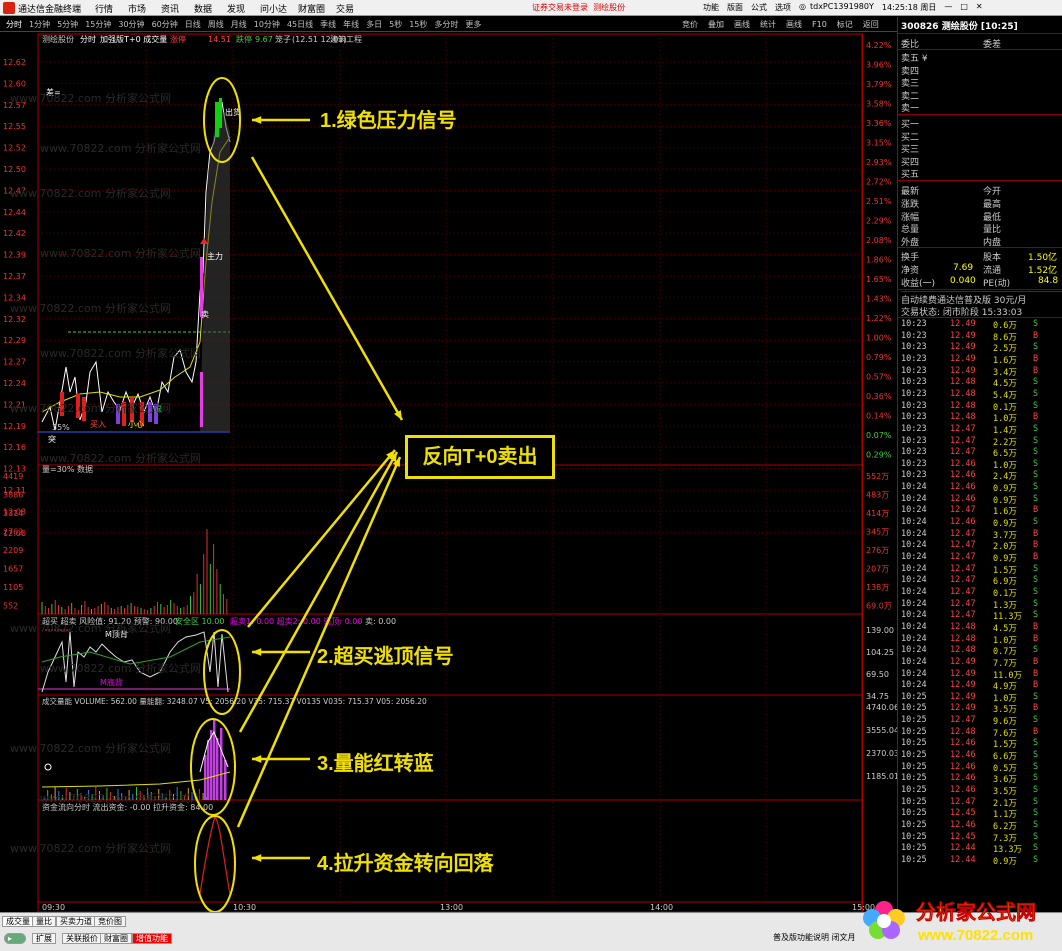 The height and width of the screenshot is (951, 1062). What do you see at coordinates (963, 405) in the screenshot?
I see `tick-price: 12.48` at bounding box center [963, 405].